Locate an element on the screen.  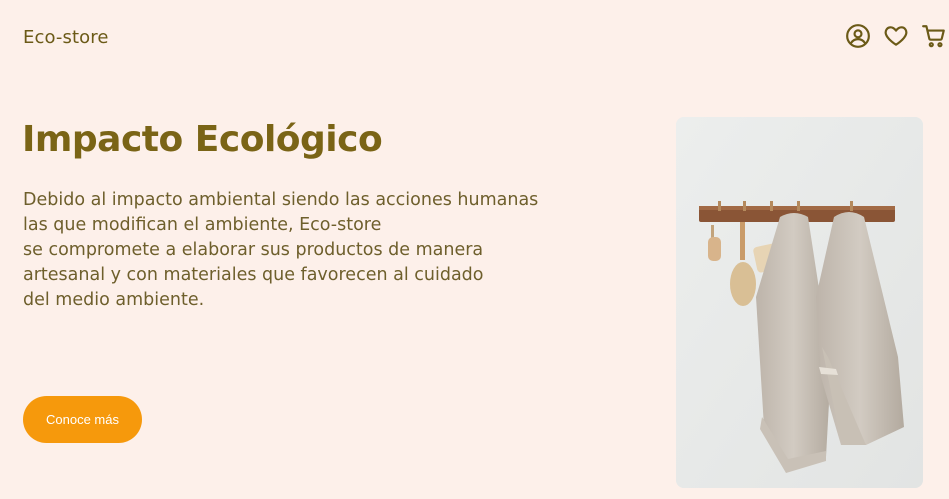
heart-icon is located at coordinates (896, 36).